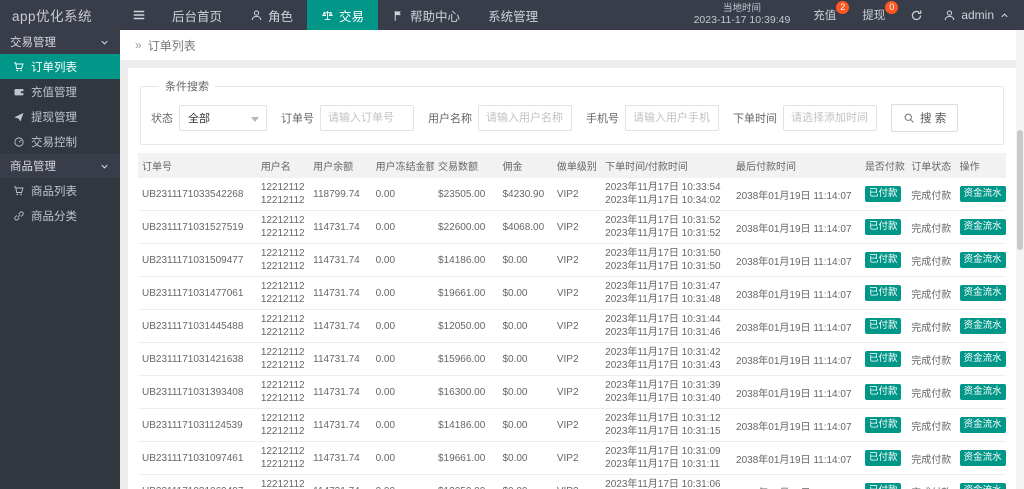 The width and height of the screenshot is (1024, 489). I want to click on cell-balance: 114731.74, so click(340, 260).